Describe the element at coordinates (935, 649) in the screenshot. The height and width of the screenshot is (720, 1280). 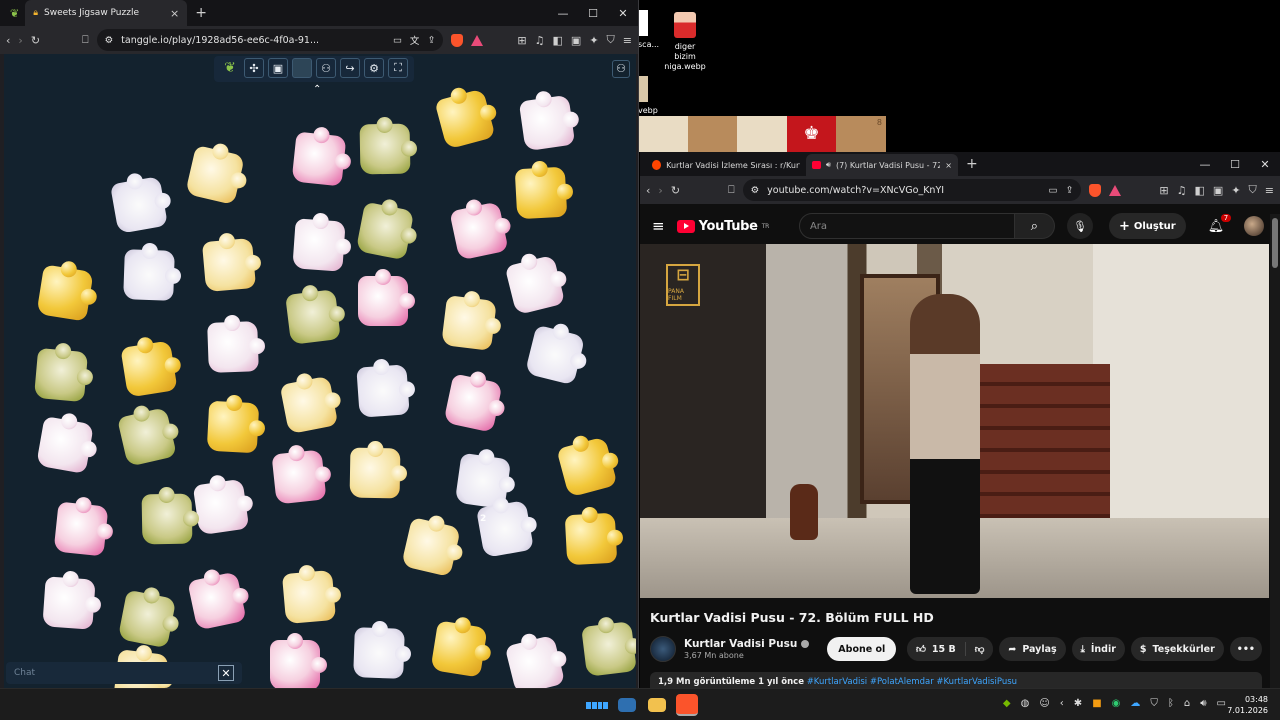
I see `like-button: 👍︎ 15 B` at that location.